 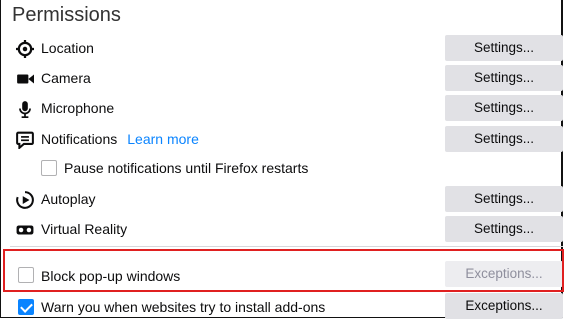 I want to click on location-label: Location, so click(x=67, y=48).